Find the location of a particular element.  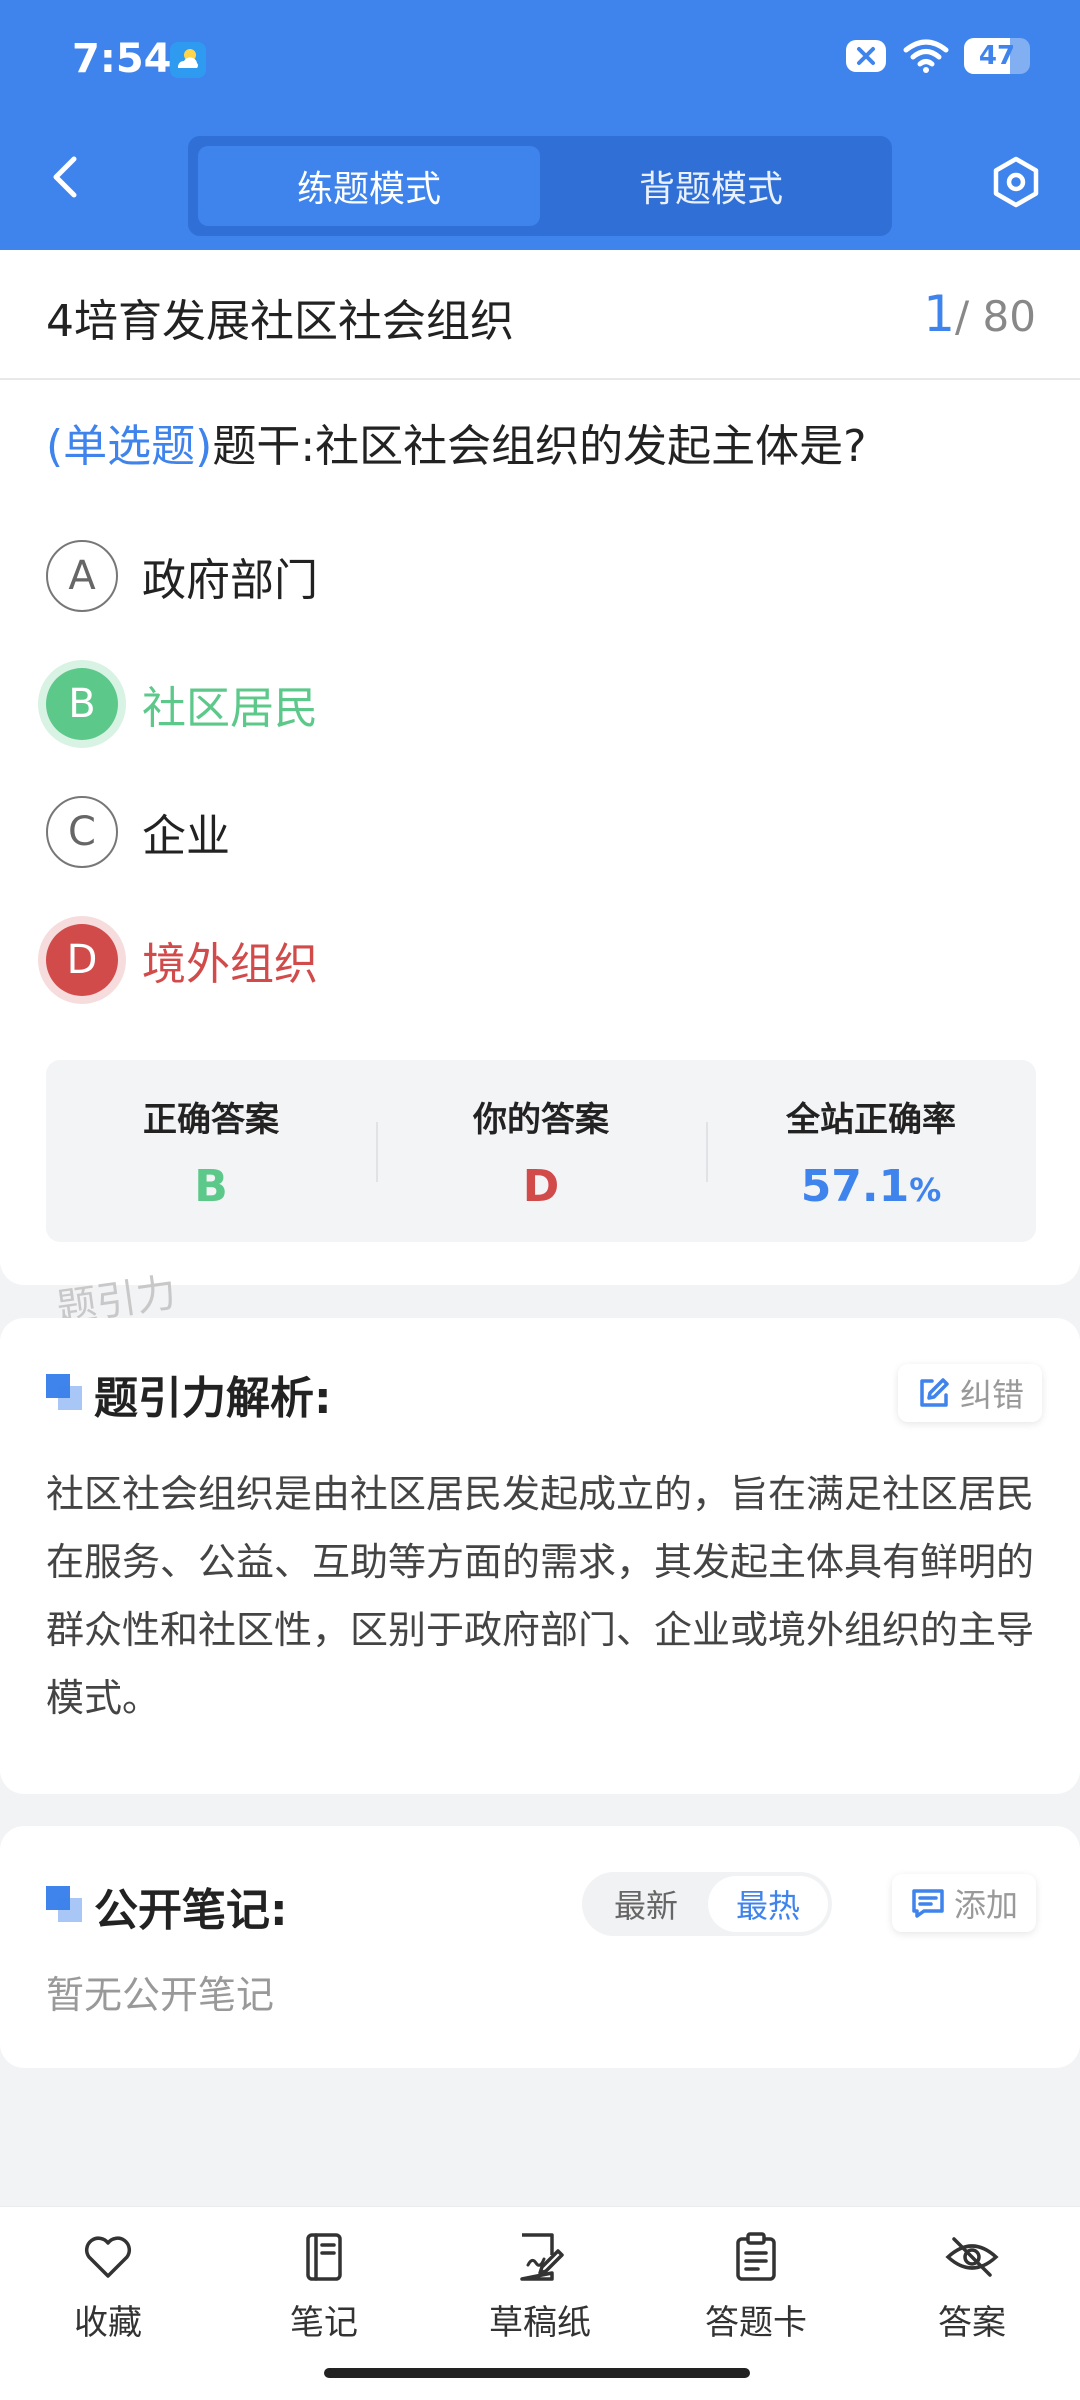

status-time: 7:54 is located at coordinates (122, 59).